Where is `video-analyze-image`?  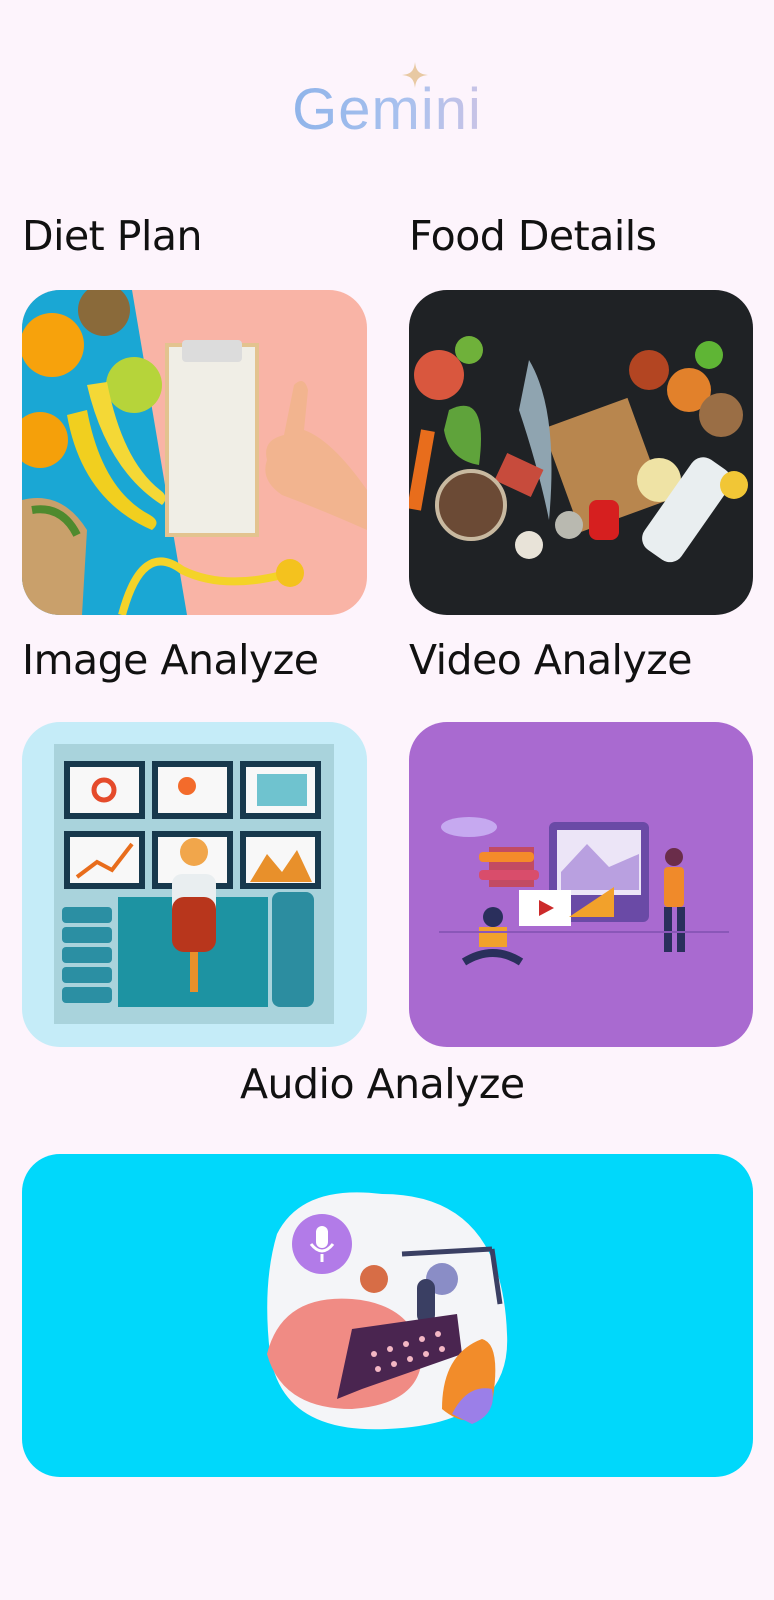 video-analyze-image is located at coordinates (584, 891).